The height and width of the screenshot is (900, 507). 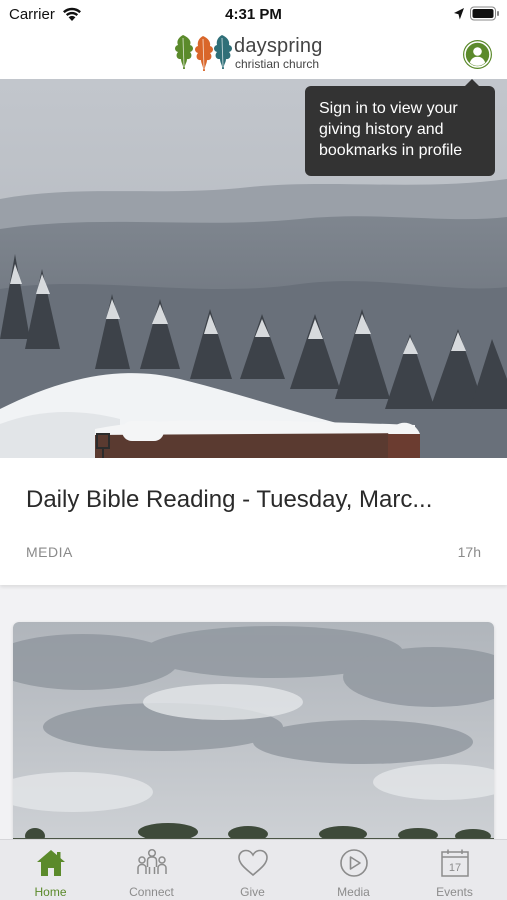 I want to click on tab-label: Media, so click(x=353, y=892).